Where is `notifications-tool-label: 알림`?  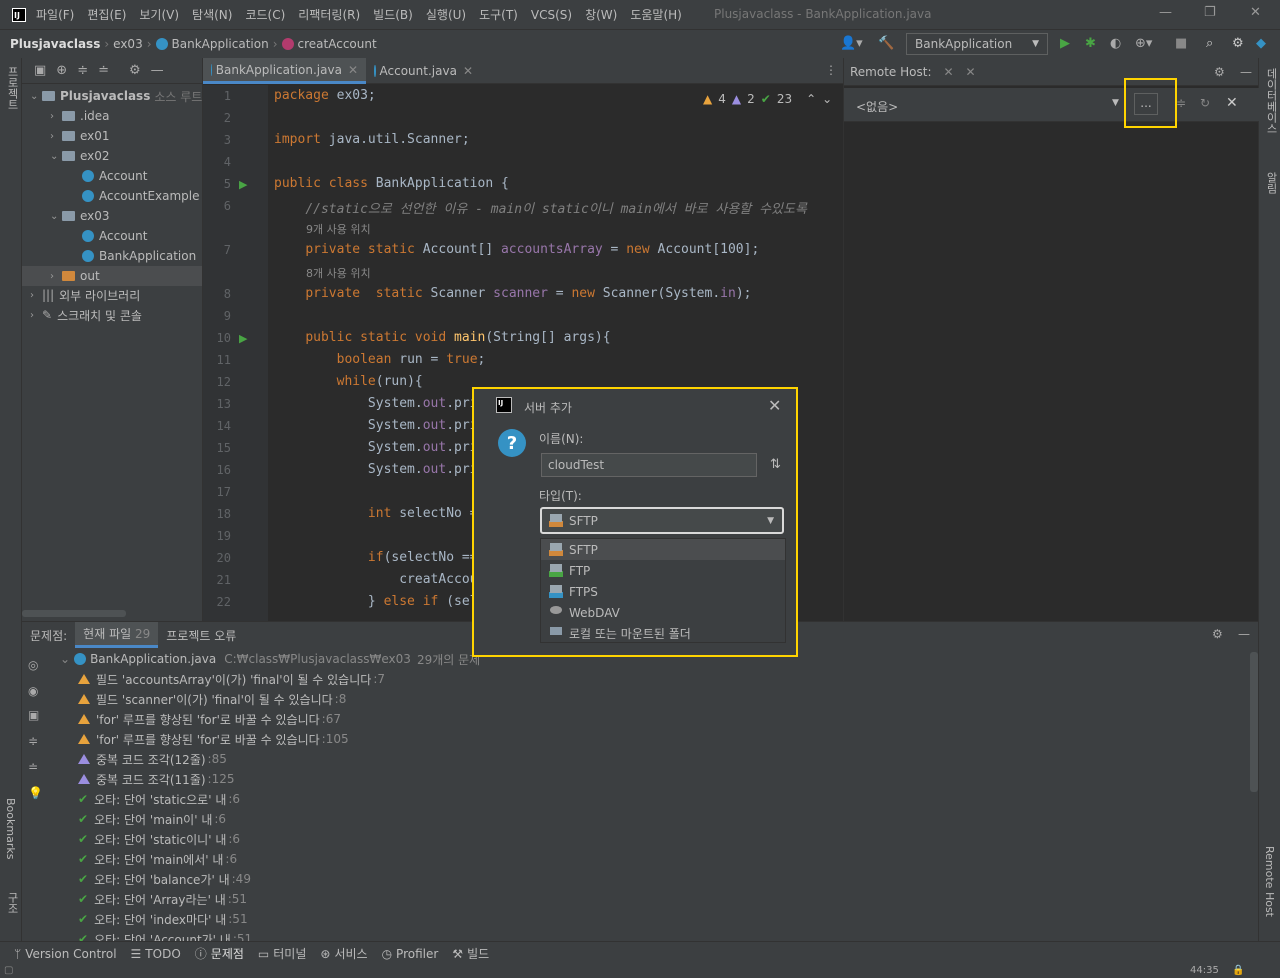 notifications-tool-label: 알림 is located at coordinates (1271, 183).